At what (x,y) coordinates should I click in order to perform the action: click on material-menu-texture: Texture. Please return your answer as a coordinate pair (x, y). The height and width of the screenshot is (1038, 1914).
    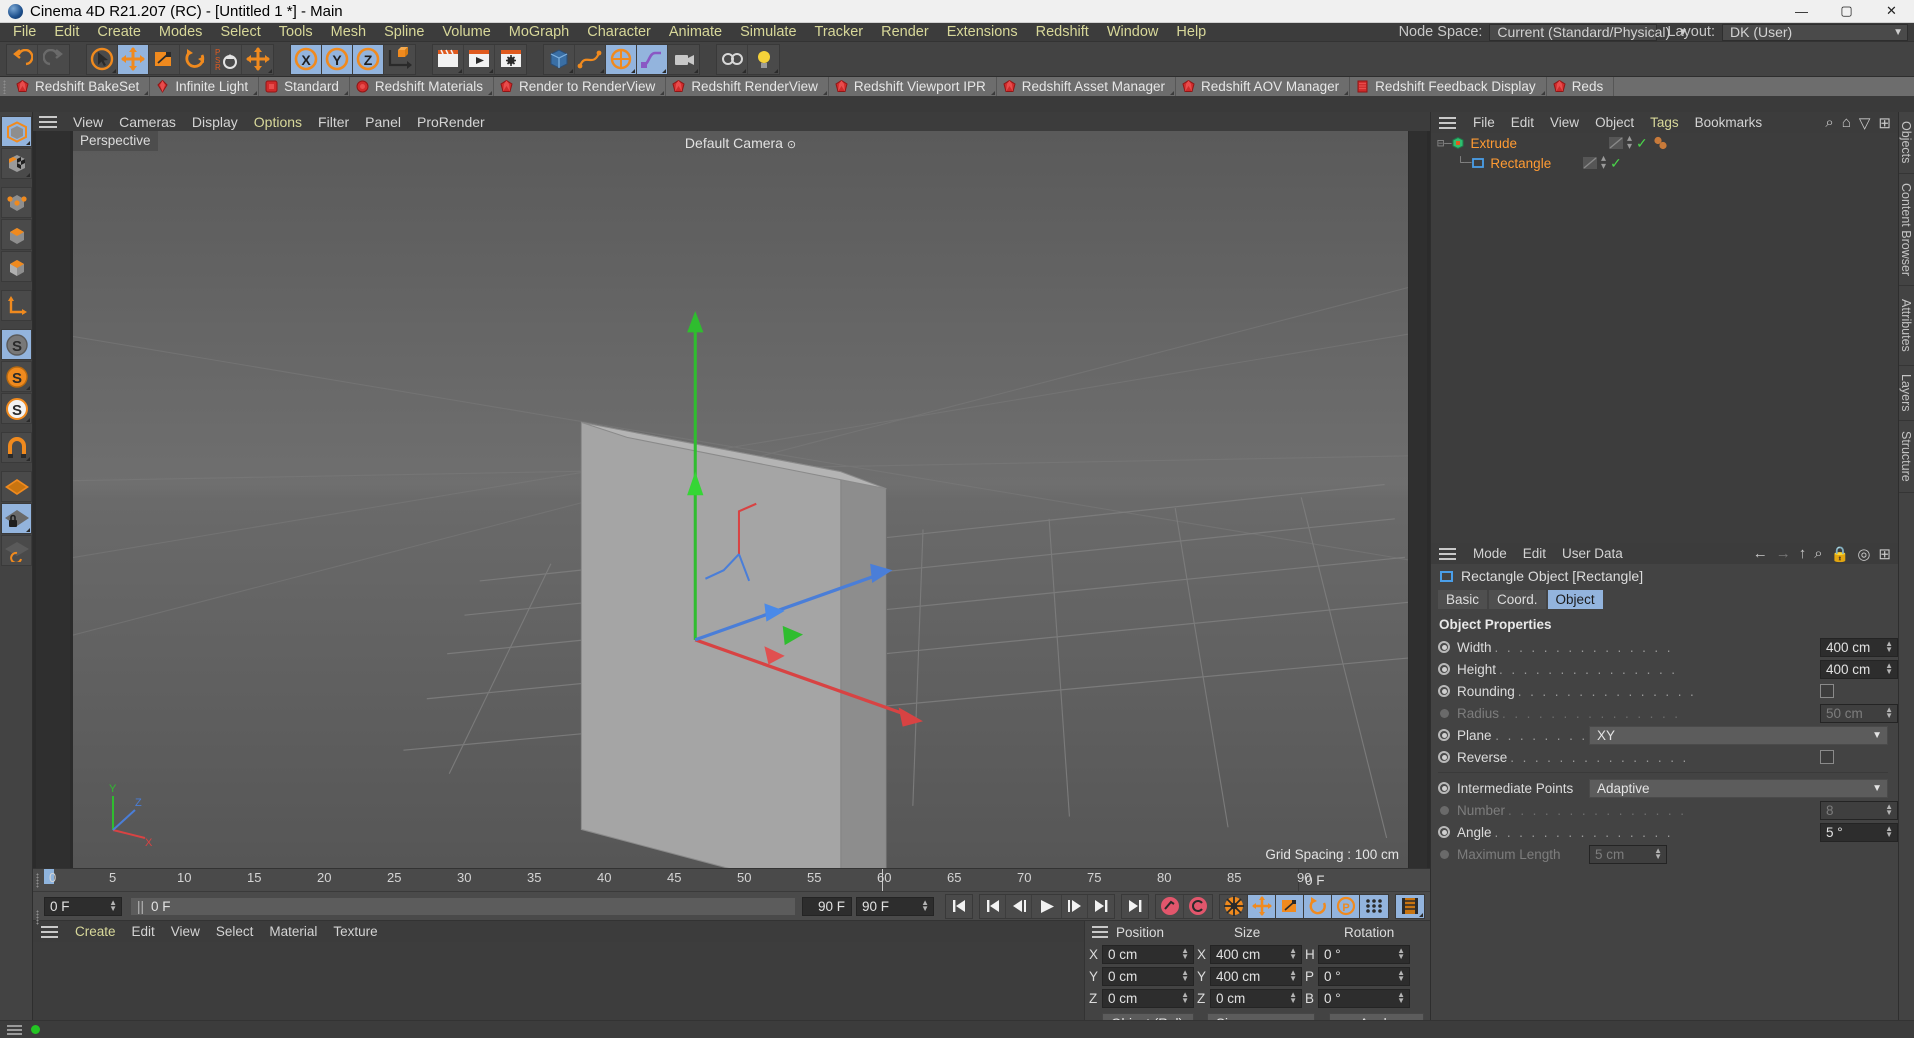
    Looking at the image, I should click on (355, 931).